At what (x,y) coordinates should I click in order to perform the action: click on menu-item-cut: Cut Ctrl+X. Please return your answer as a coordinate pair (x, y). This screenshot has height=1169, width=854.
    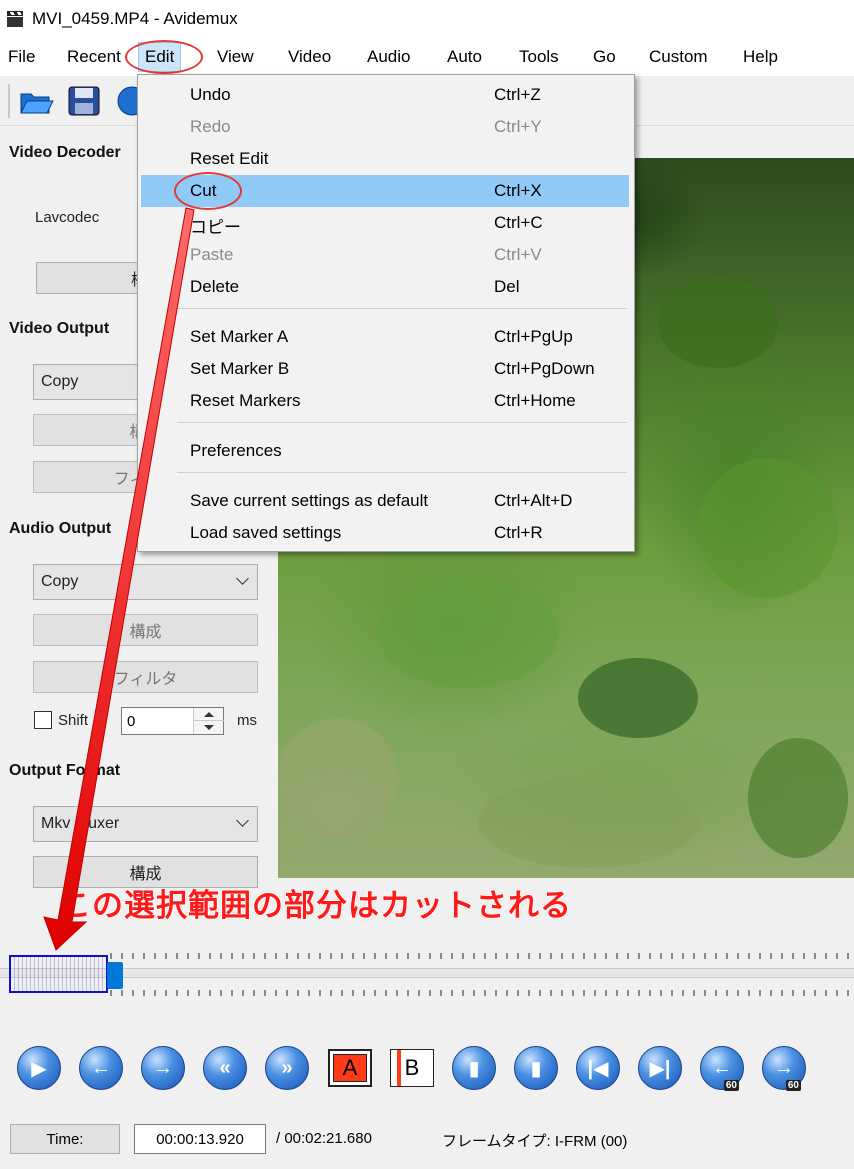
    Looking at the image, I should click on (385, 191).